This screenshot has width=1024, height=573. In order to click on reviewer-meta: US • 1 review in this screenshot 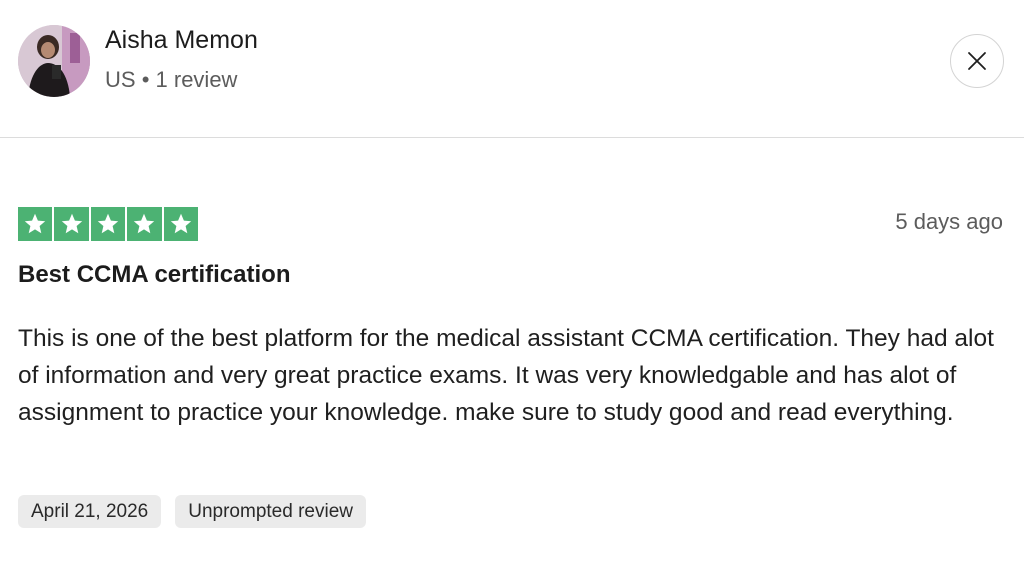, I will do `click(171, 80)`.